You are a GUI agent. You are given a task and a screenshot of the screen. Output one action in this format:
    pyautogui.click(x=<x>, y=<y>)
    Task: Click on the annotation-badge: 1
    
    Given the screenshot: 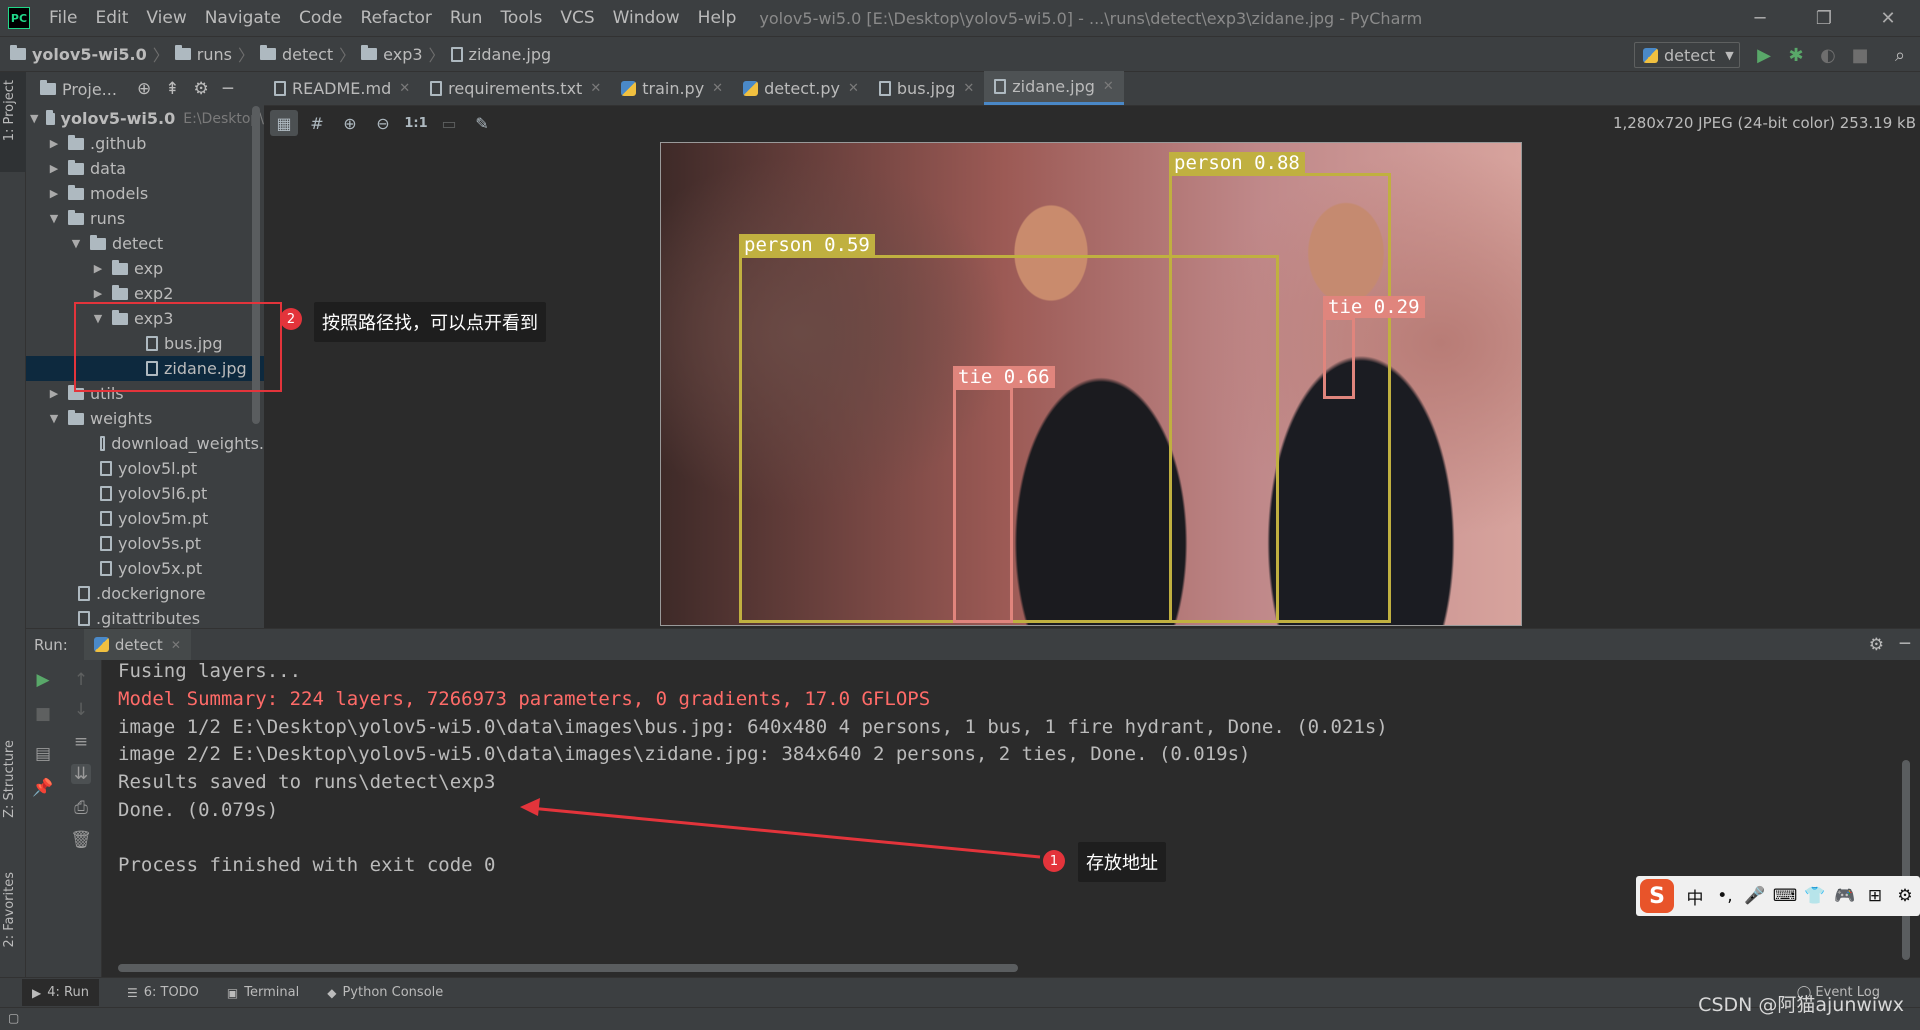 What is the action you would take?
    pyautogui.click(x=1054, y=861)
    